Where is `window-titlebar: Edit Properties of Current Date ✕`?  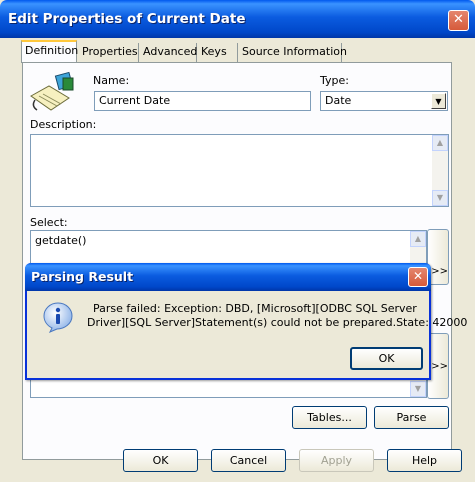 window-titlebar: Edit Properties of Current Date ✕ is located at coordinates (237, 19).